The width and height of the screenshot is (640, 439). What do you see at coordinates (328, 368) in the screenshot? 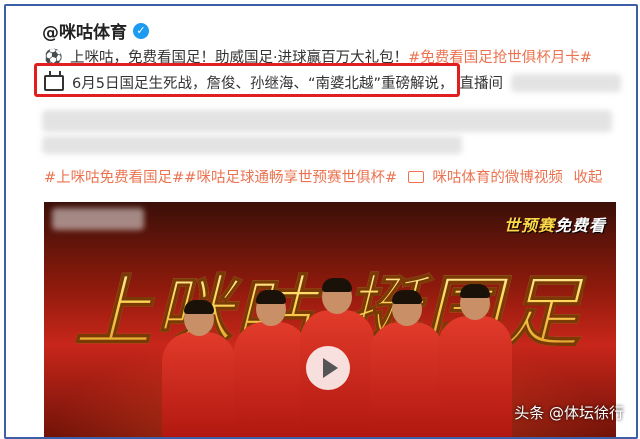
I see `play-icon` at bounding box center [328, 368].